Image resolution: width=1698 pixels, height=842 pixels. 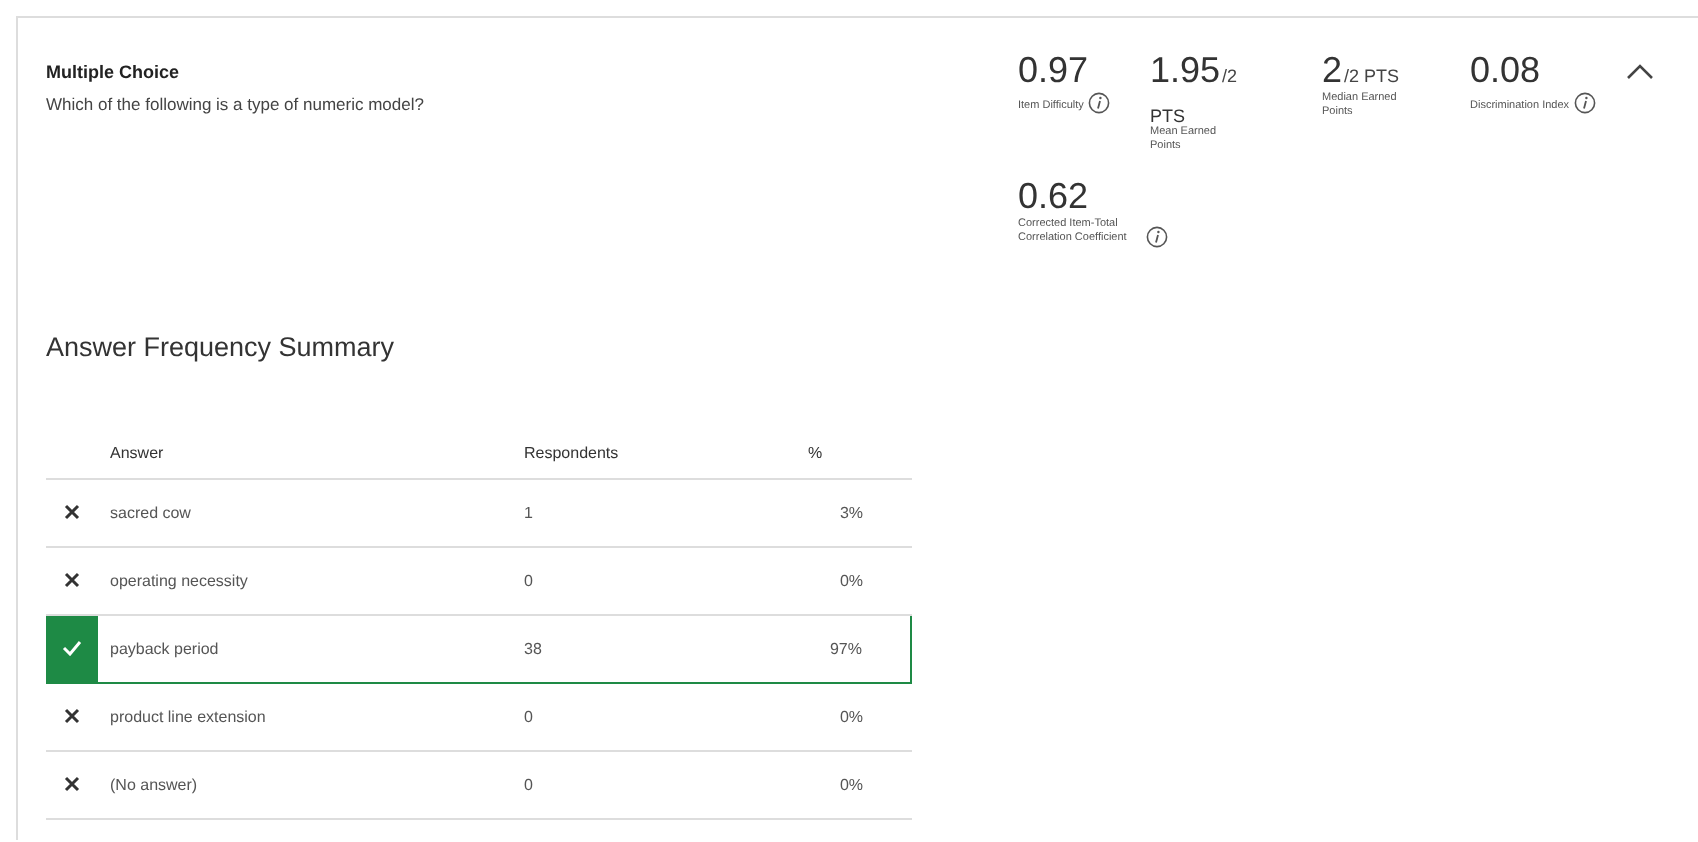 What do you see at coordinates (114, 72) in the screenshot?
I see `question-type: Multiple Choice` at bounding box center [114, 72].